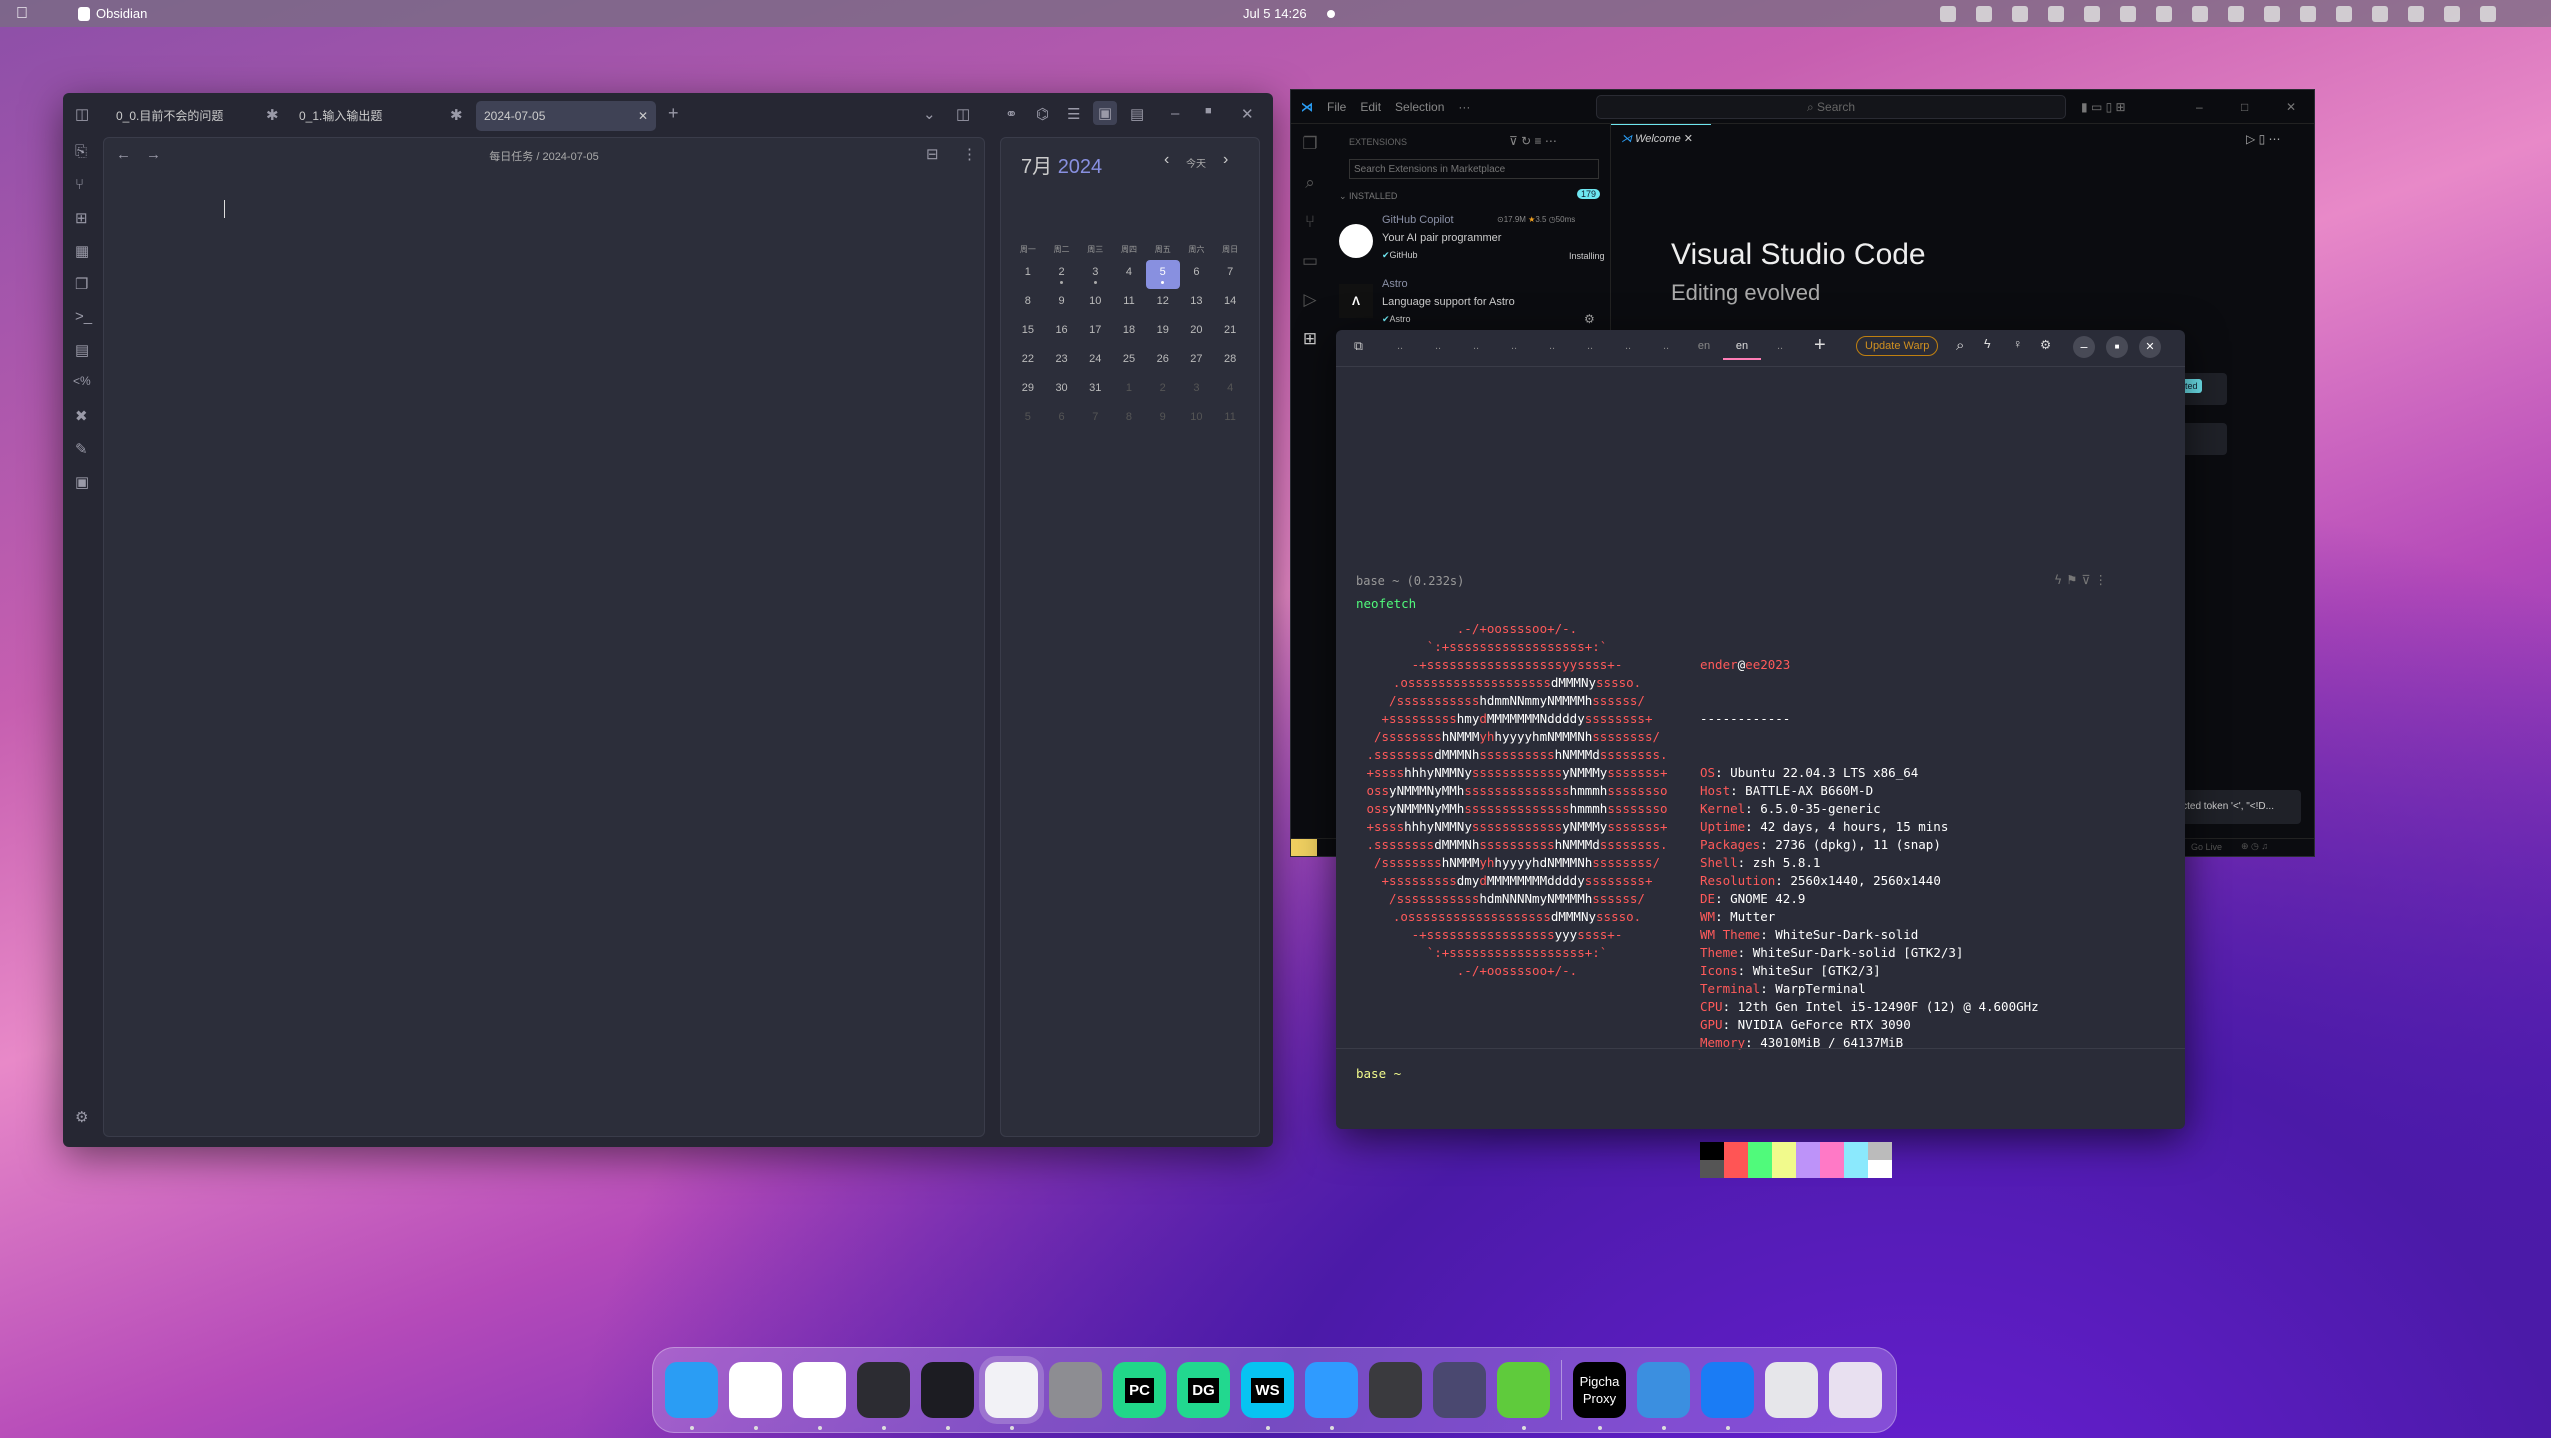 The image size is (2551, 1438). I want to click on calendar-day: 17, so click(1095, 332).